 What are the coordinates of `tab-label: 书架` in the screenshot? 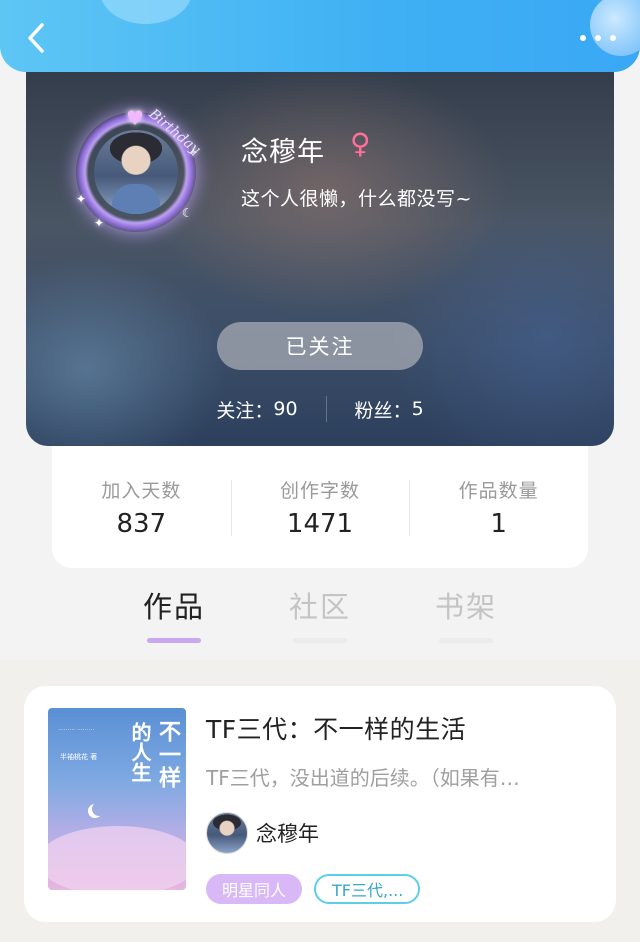 It's located at (465, 607).